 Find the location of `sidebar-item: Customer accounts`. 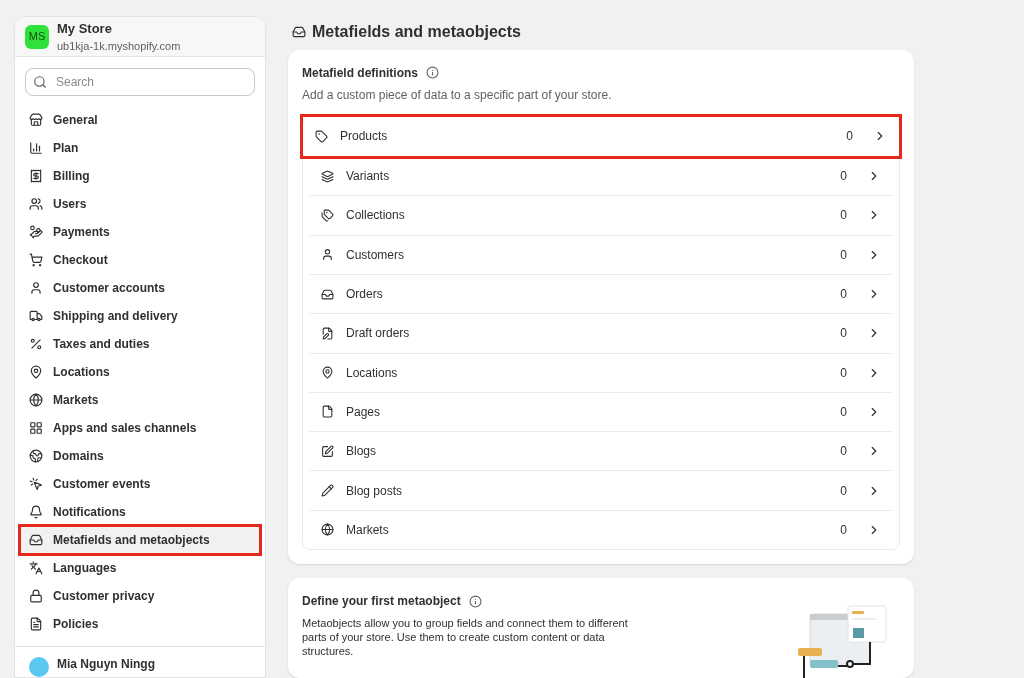

sidebar-item: Customer accounts is located at coordinates (140, 288).